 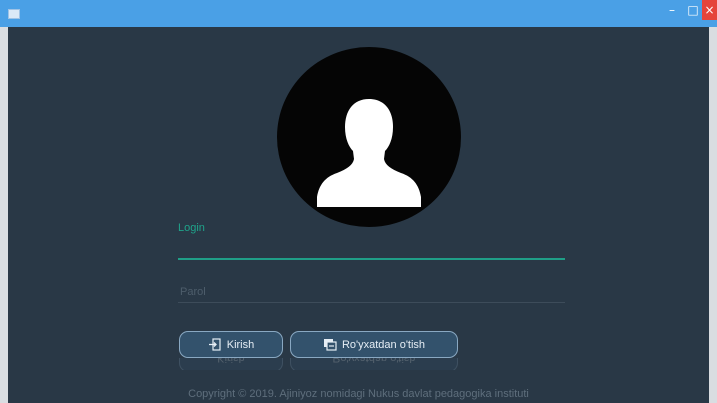 What do you see at coordinates (191, 228) in the screenshot?
I see `login-label: Login` at bounding box center [191, 228].